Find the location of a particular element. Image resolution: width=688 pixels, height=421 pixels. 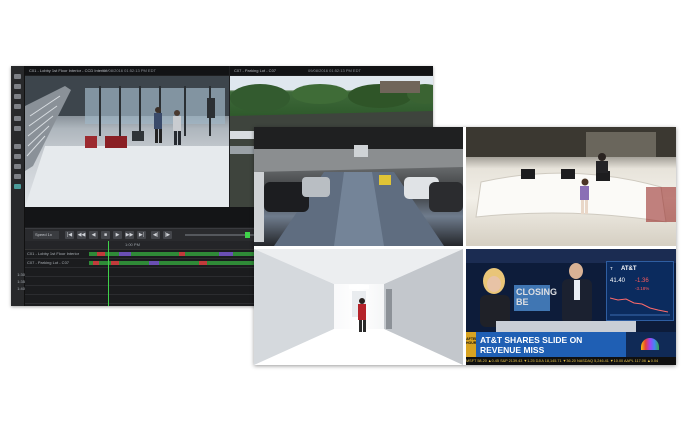

stock-percent: -3.18% is located at coordinates (642, 288).